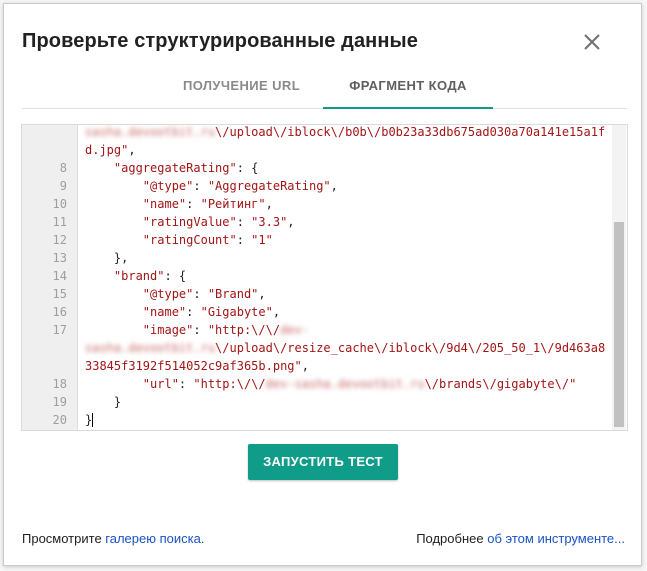  What do you see at coordinates (59, 294) in the screenshot?
I see `line-number: 15` at bounding box center [59, 294].